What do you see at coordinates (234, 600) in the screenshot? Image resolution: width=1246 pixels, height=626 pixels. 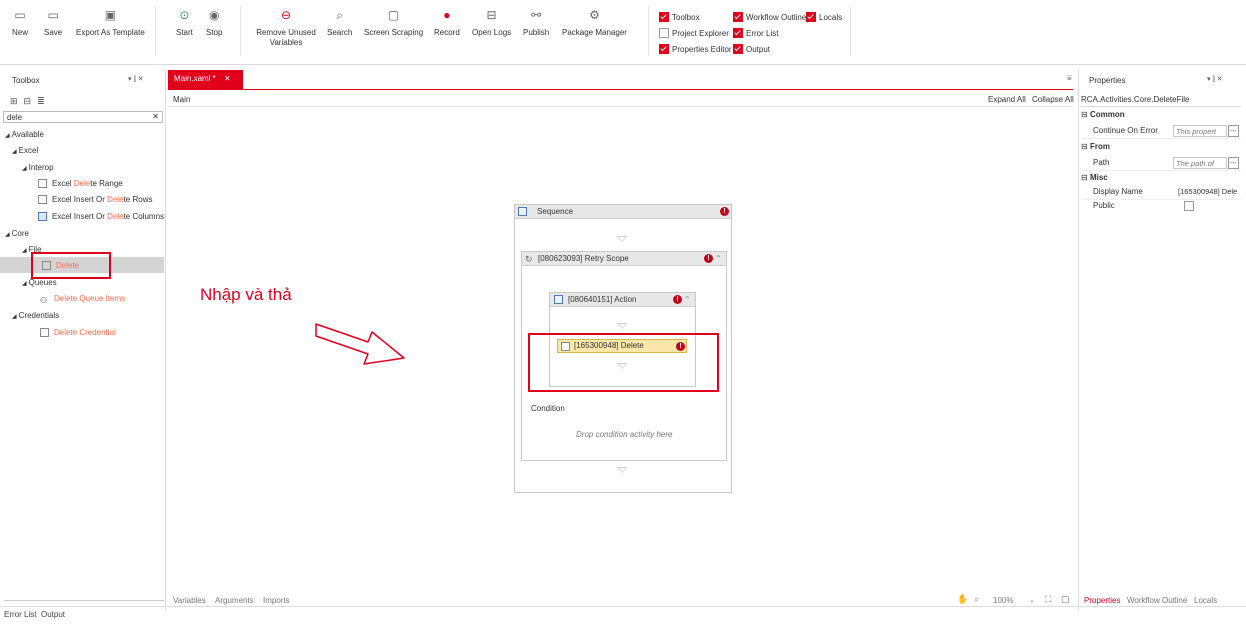 I see `tab-arguments: Arguments` at bounding box center [234, 600].